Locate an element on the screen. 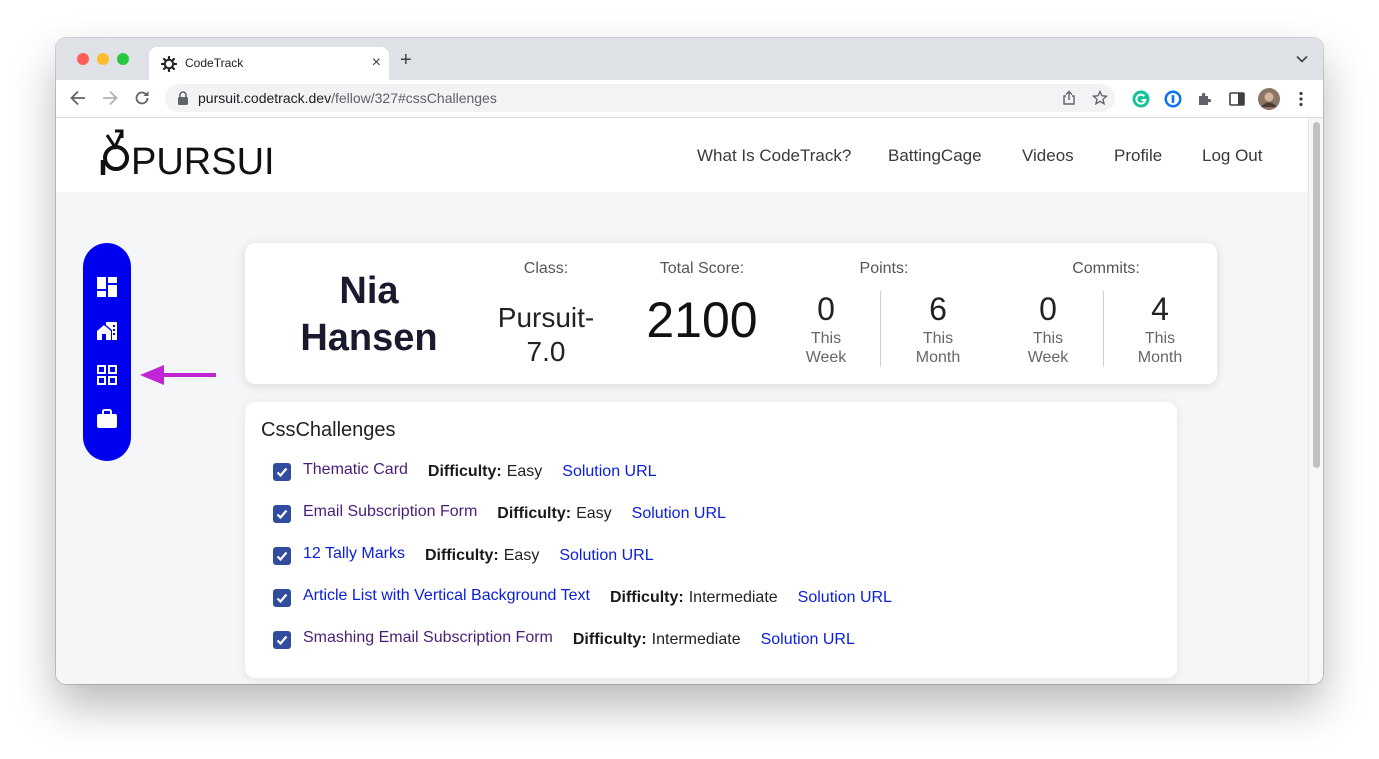 The image size is (1379, 759). points-label: Points: is located at coordinates (884, 268).